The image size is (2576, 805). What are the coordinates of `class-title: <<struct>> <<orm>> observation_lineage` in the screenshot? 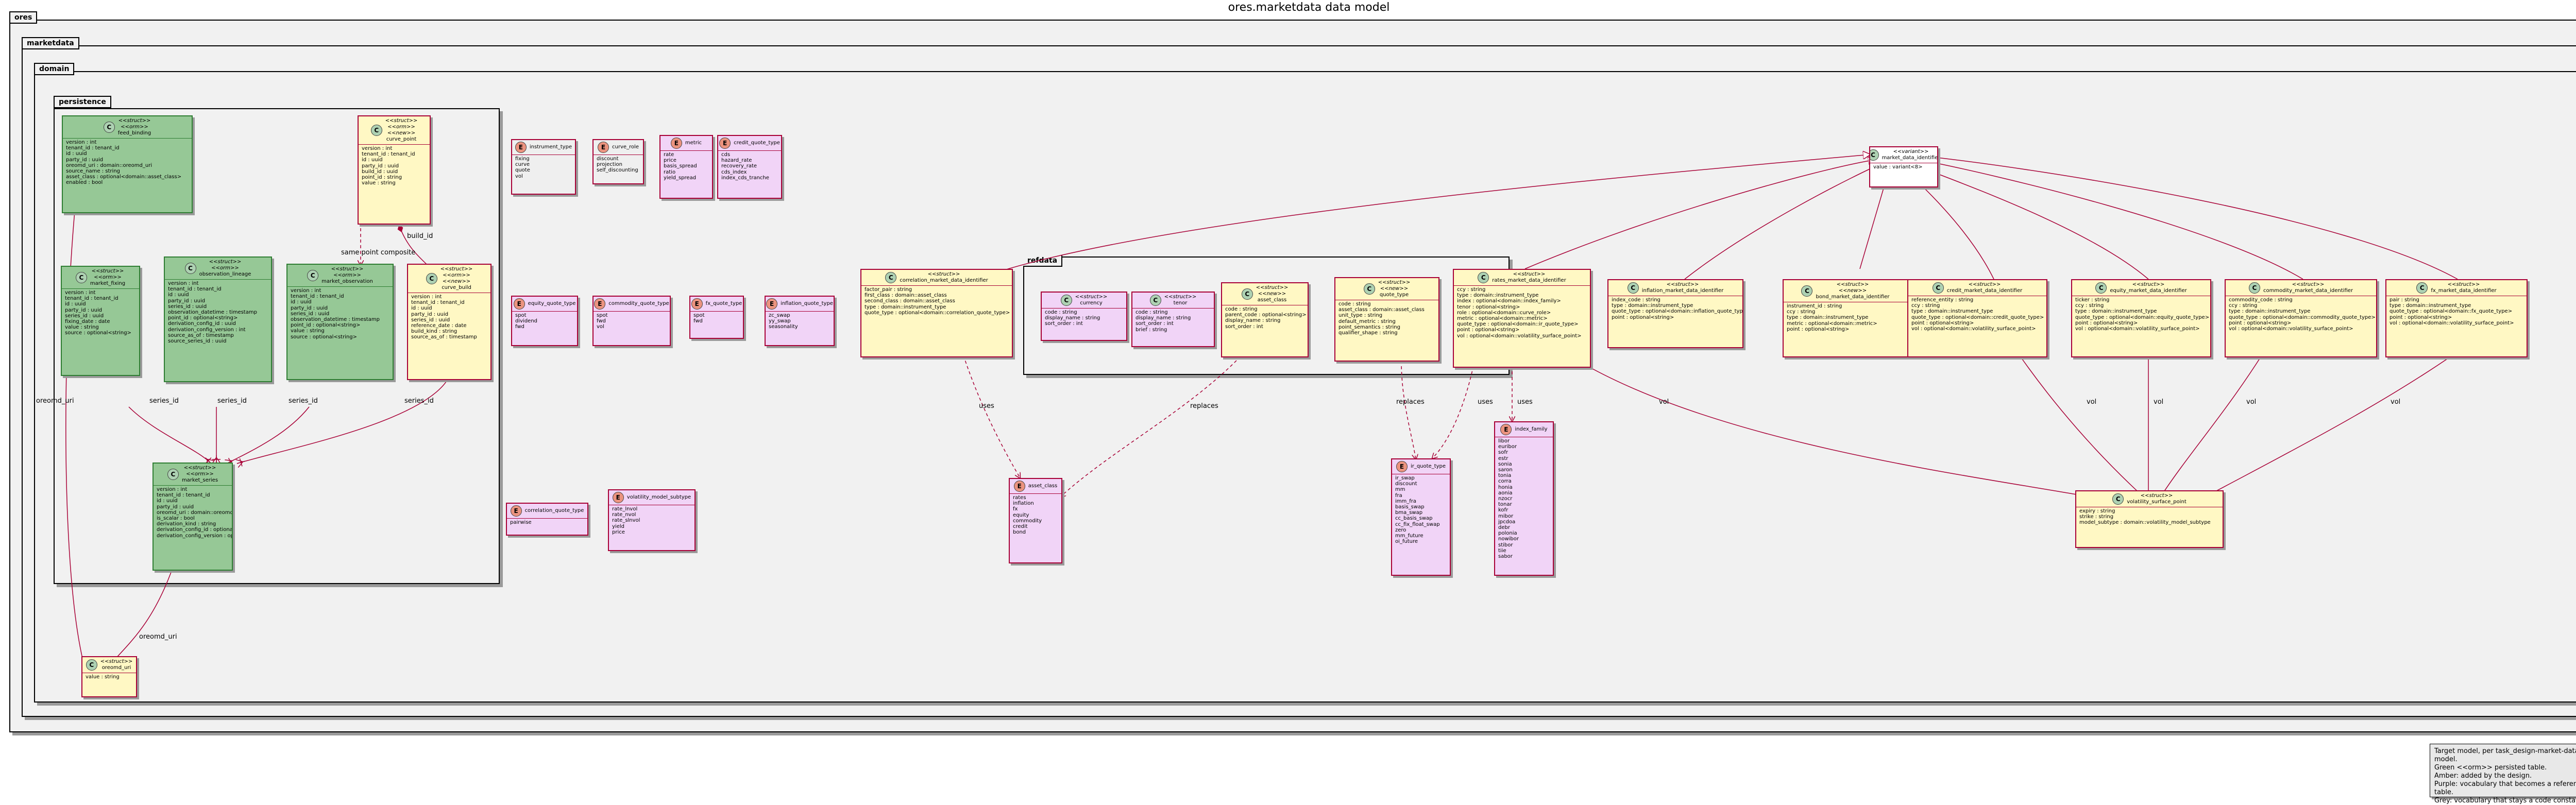 It's located at (225, 268).